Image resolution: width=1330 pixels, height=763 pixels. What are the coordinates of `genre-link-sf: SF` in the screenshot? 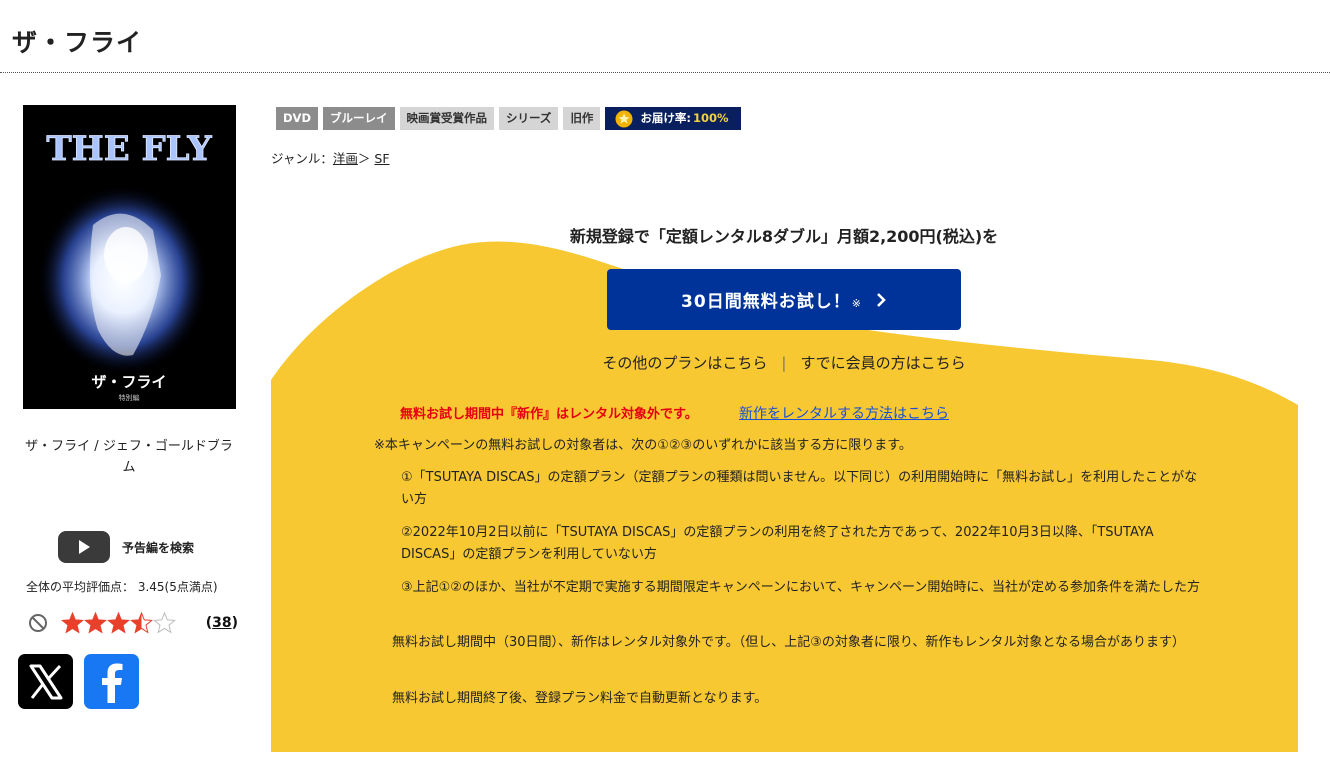 It's located at (381, 158).